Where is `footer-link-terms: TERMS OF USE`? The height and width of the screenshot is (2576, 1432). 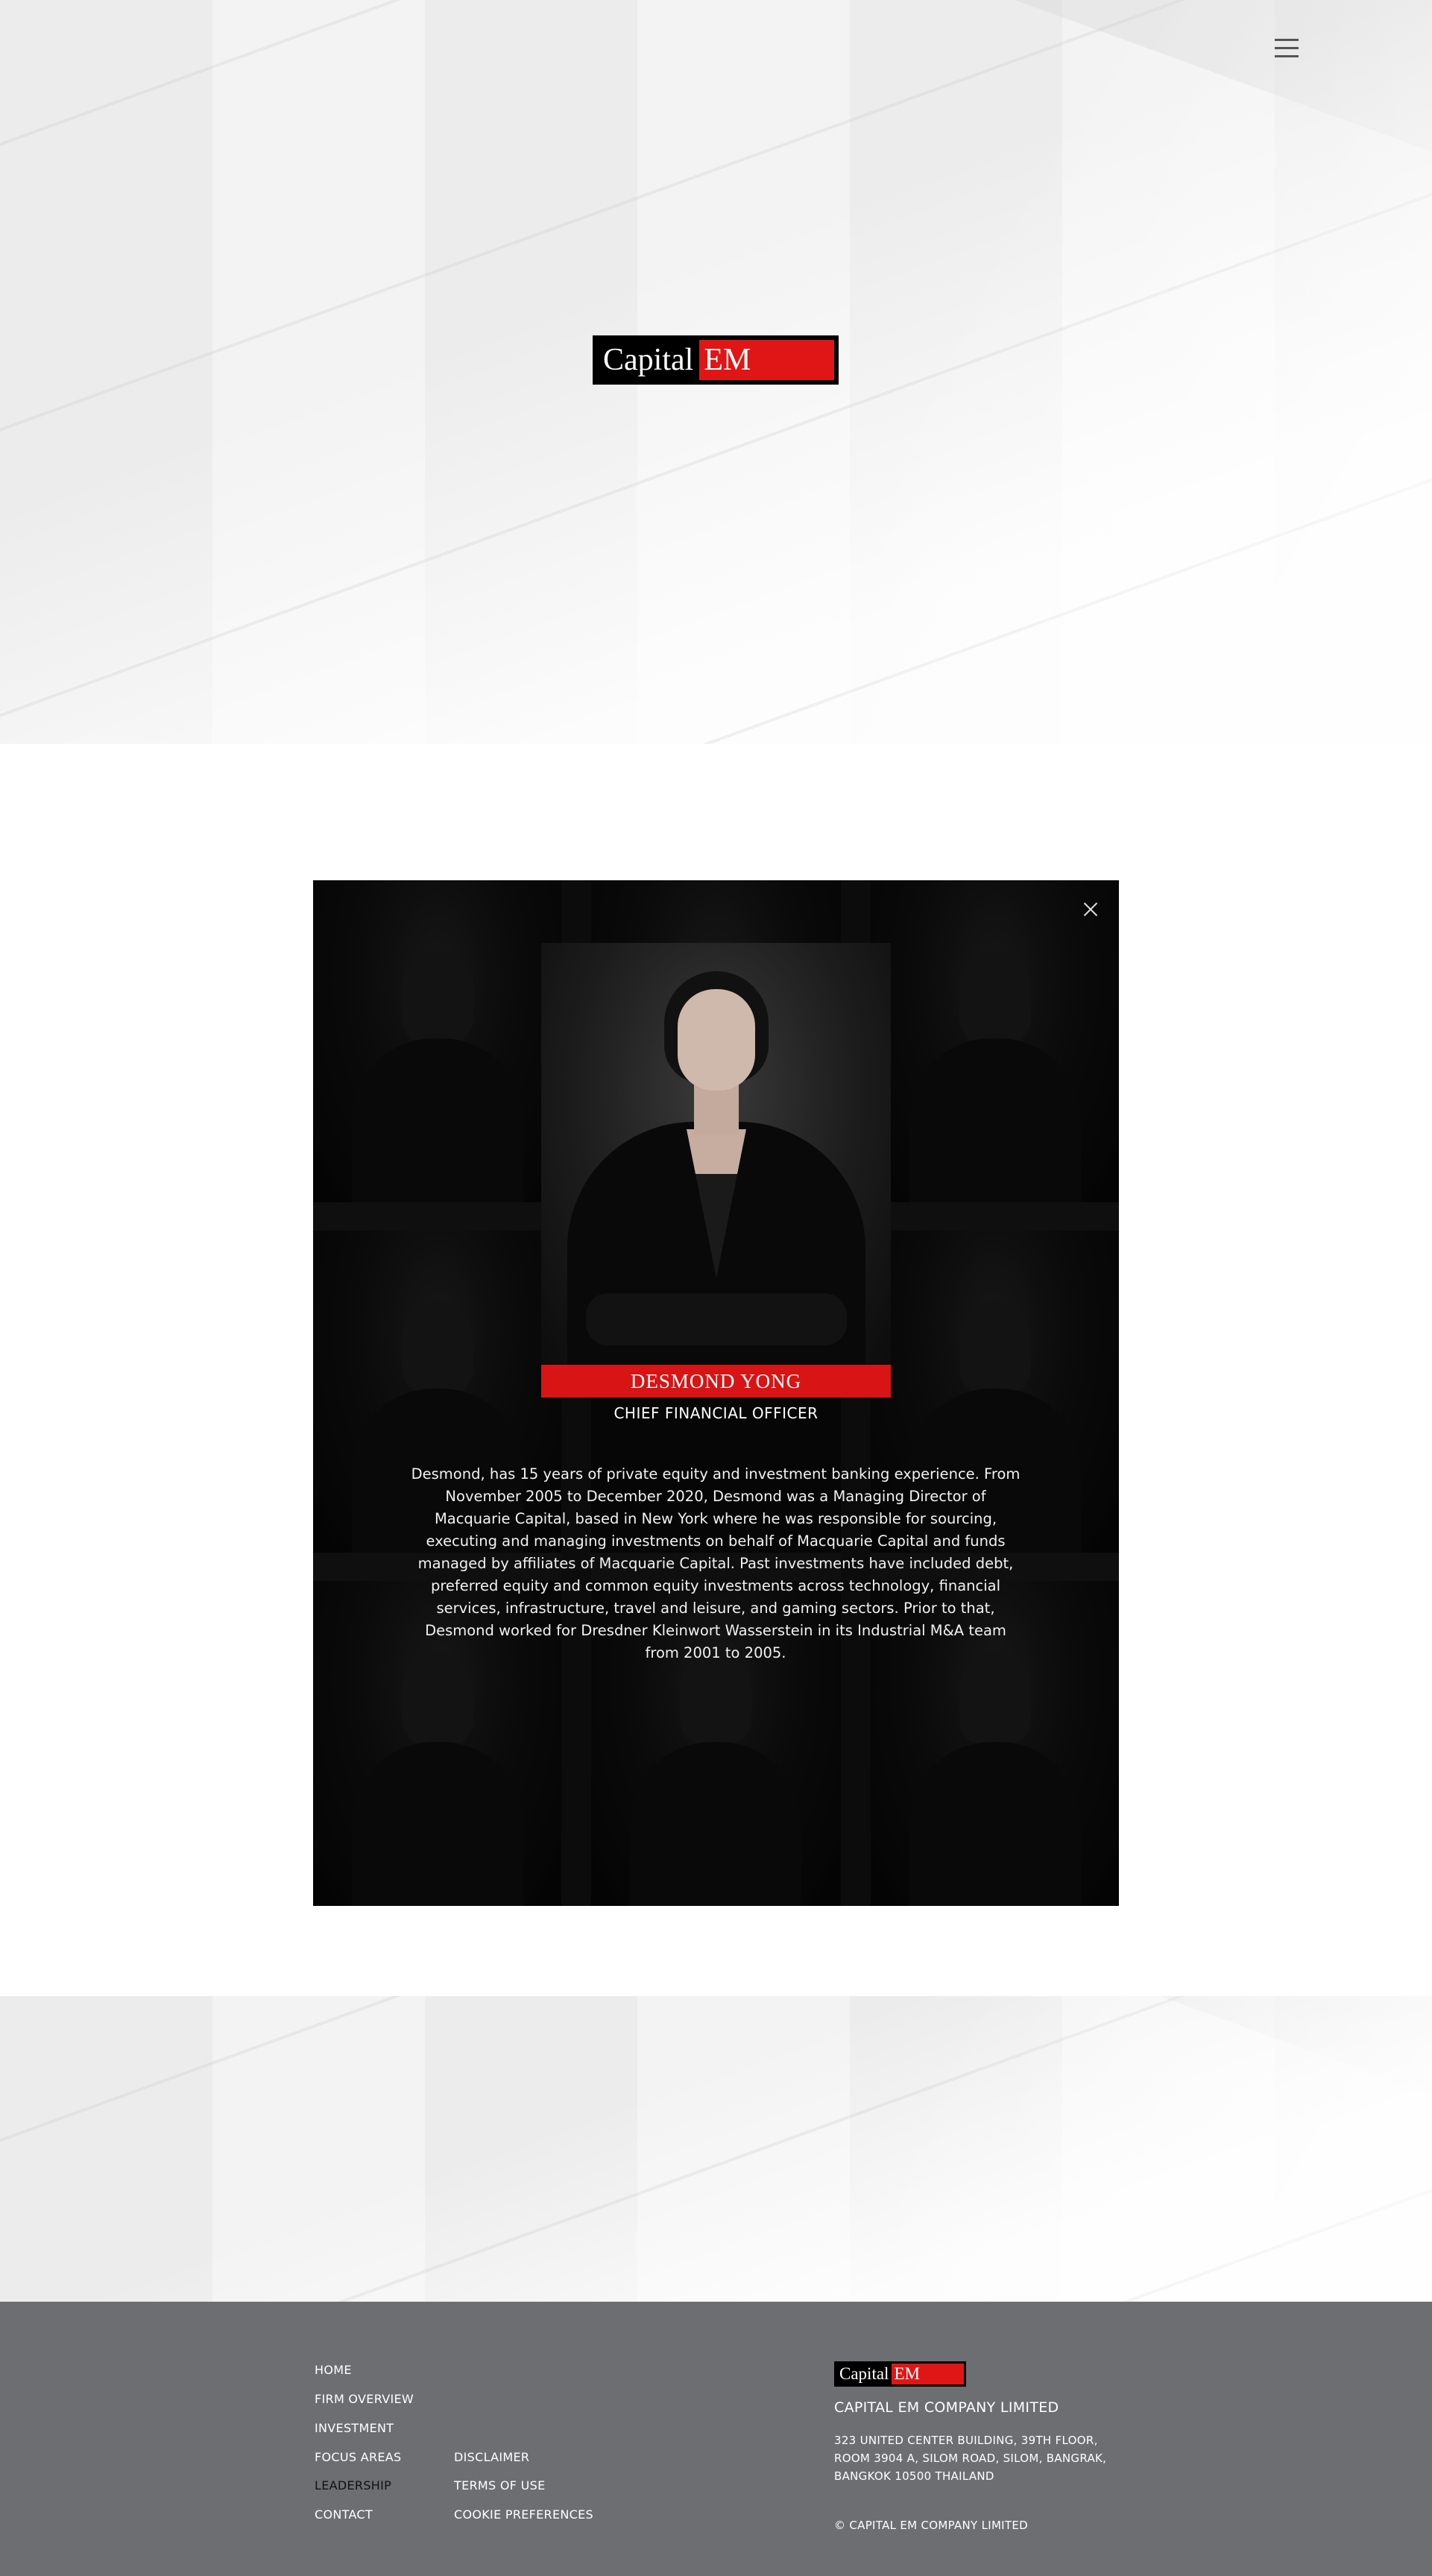
footer-link-terms: TERMS OF USE is located at coordinates (500, 2485).